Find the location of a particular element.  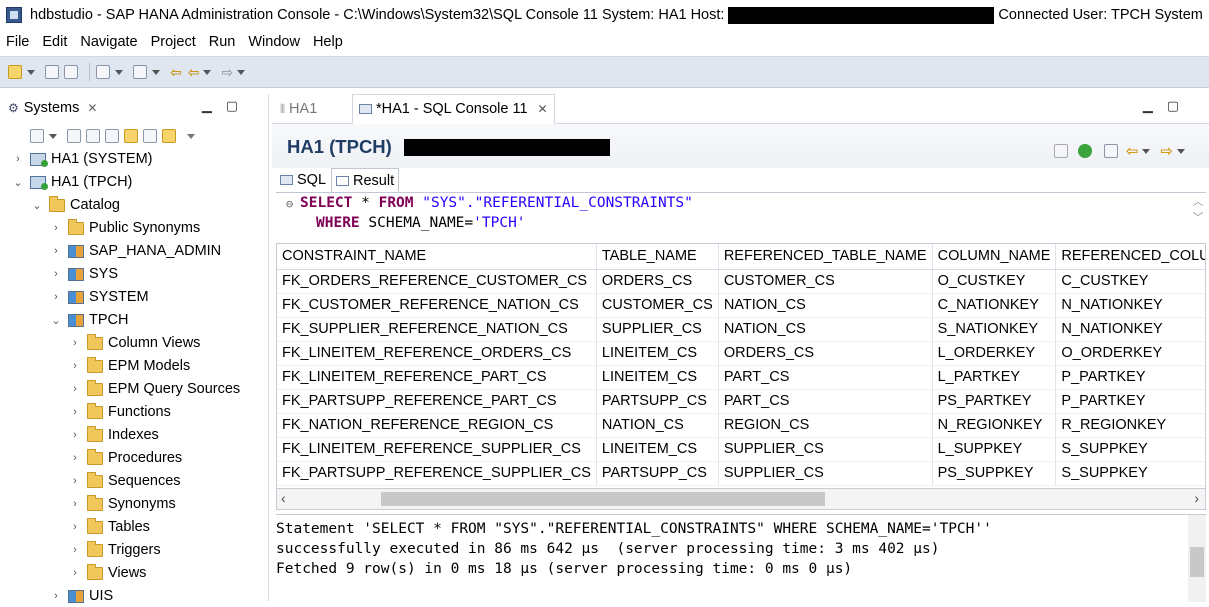

table-cell: FK_LINEITEM_REFERENCE_SUPPLIER_CS is located at coordinates (437, 449).